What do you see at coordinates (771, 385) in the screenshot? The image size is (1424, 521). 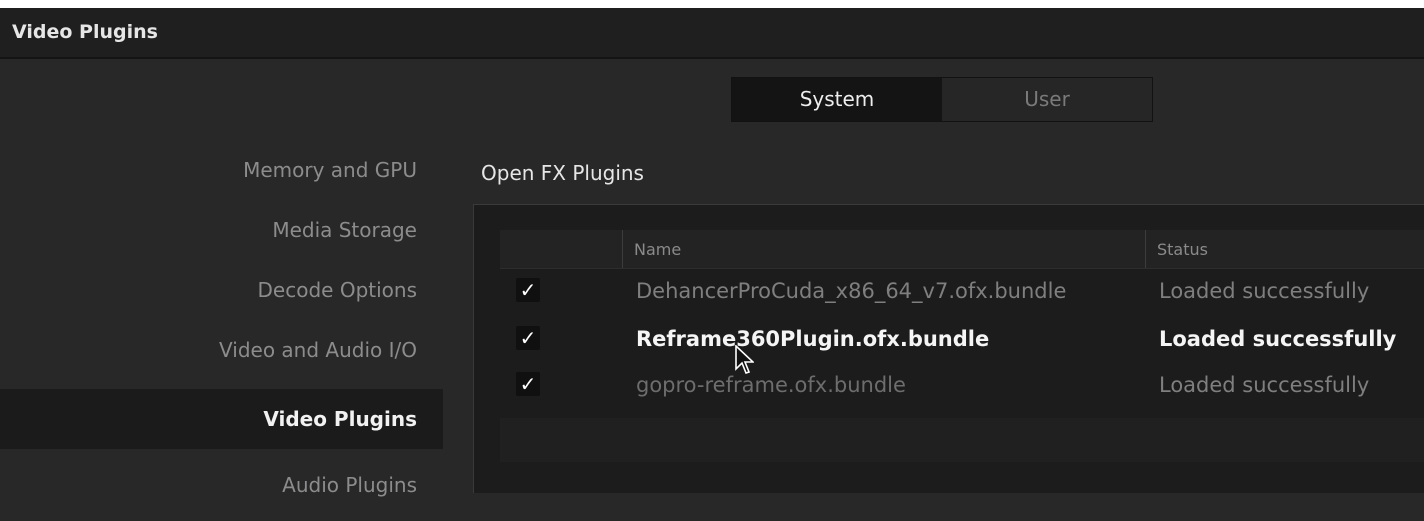 I see `plugin-name: gopro-reframe.ofx.bundle` at bounding box center [771, 385].